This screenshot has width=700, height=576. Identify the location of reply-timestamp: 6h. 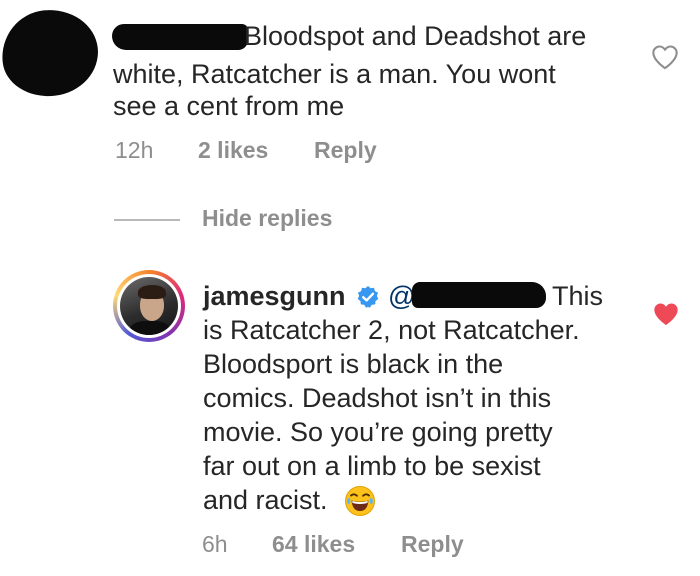
(215, 544).